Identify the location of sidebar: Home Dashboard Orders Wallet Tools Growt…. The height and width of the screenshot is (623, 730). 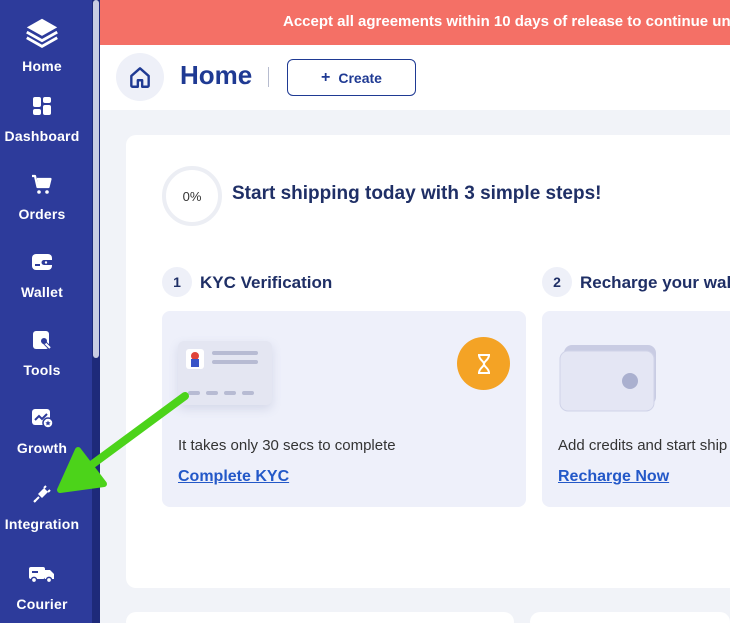
(50, 311).